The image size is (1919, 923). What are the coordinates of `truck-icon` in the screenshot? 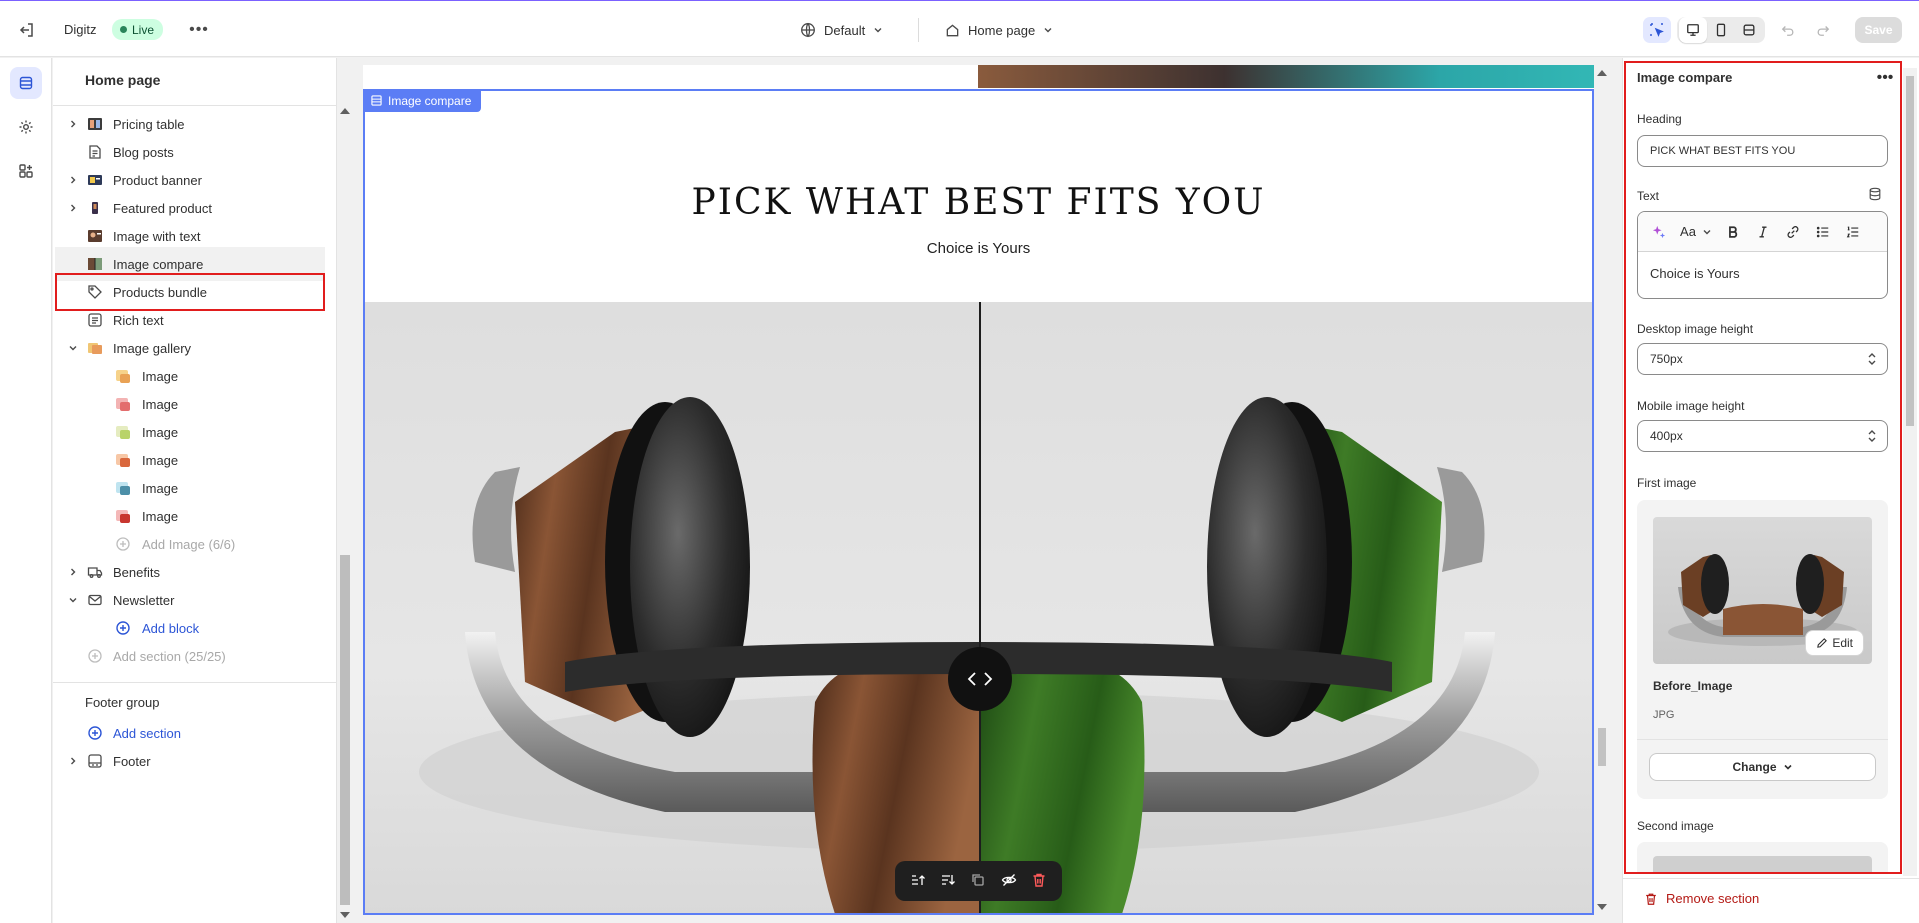 It's located at (95, 572).